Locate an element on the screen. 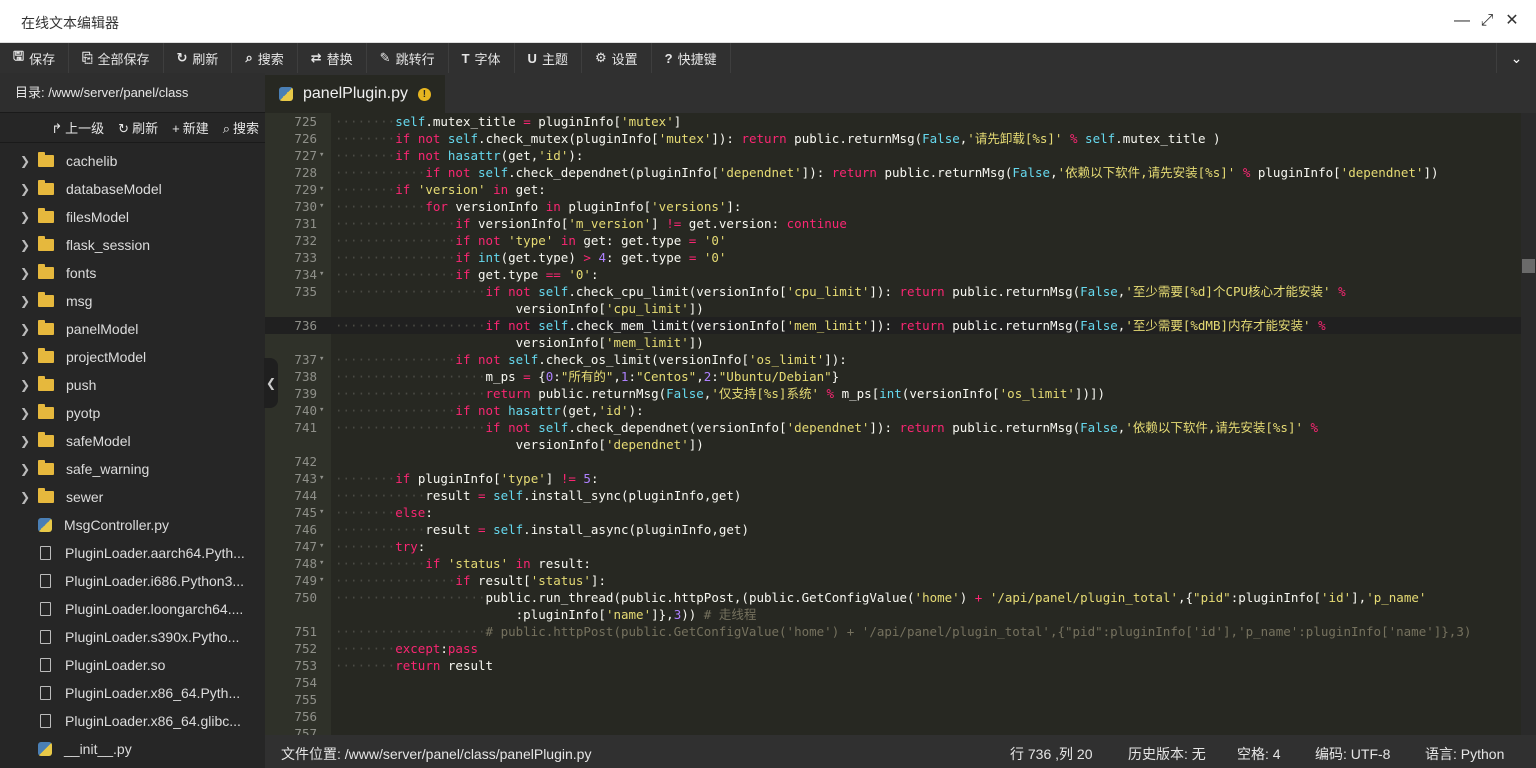 This screenshot has height=768, width=1536. folder-item: ❯ fonts is located at coordinates (132, 273).